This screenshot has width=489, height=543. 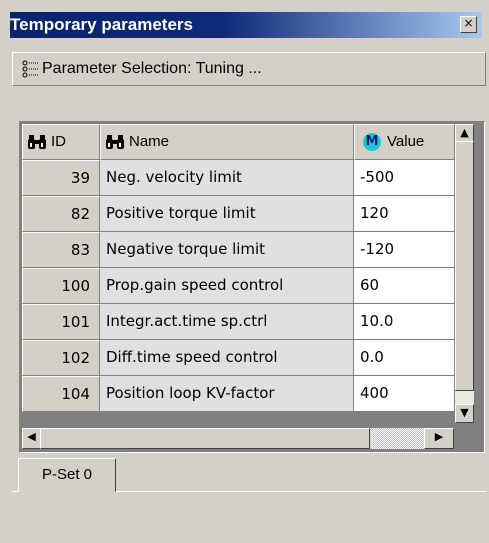 I want to click on column-header-value: M Value, so click(x=404, y=142).